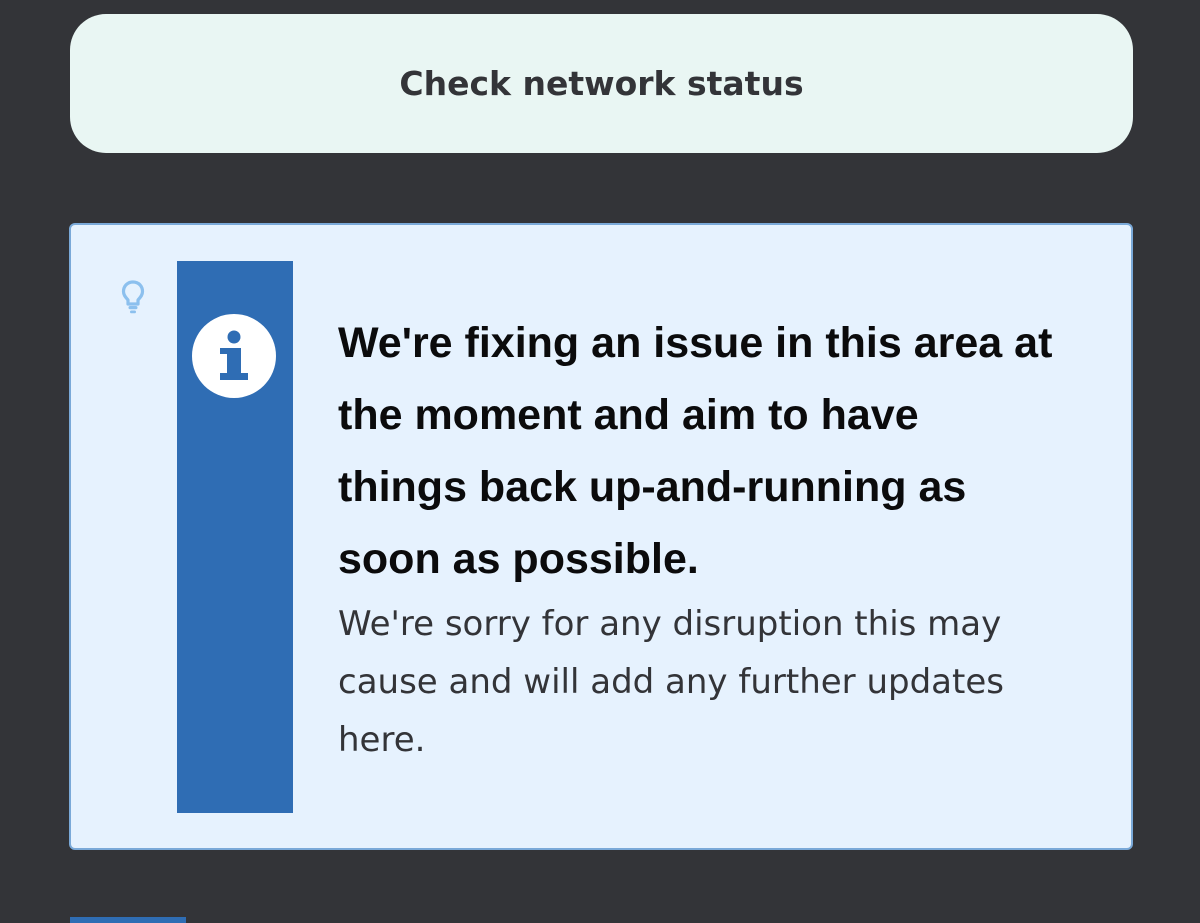 This screenshot has height=923, width=1200. I want to click on bottom-tab-indicator, so click(128, 920).